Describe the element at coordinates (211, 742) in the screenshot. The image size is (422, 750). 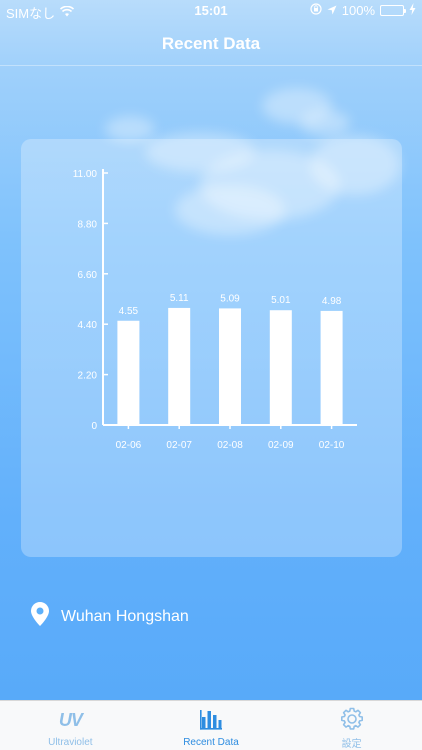
I see `tab-label-recent-data: Recent Data` at that location.